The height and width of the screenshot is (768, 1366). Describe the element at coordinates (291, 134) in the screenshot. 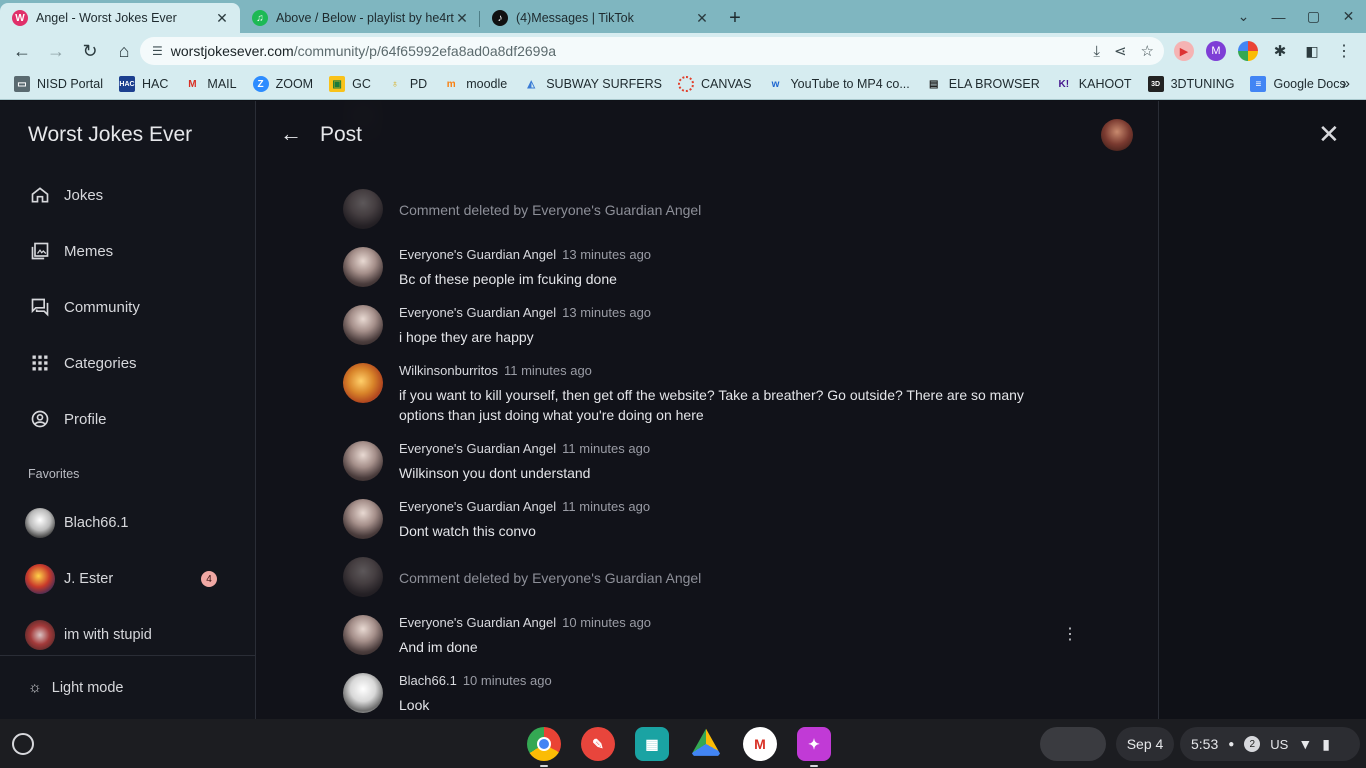

I see `back-arrow-icon: ←` at that location.